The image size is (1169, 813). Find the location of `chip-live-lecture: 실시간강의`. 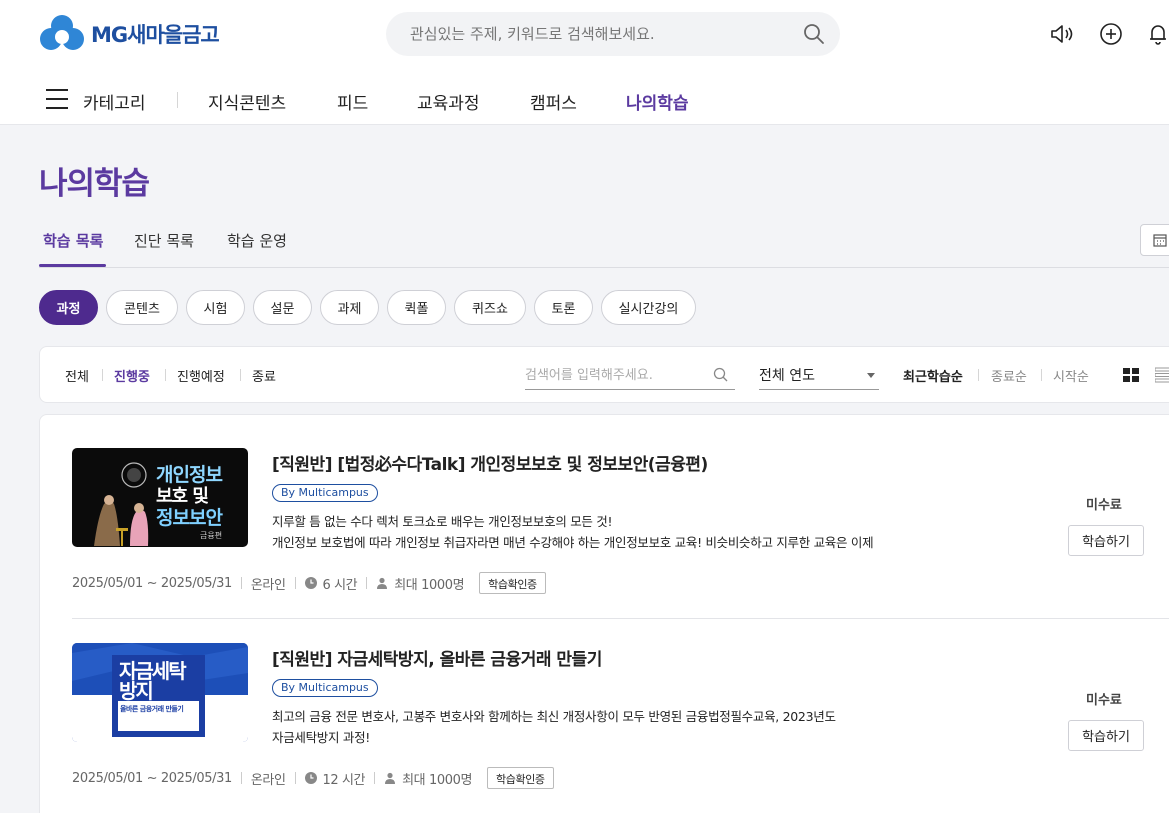

chip-live-lecture: 실시간강의 is located at coordinates (648, 307).